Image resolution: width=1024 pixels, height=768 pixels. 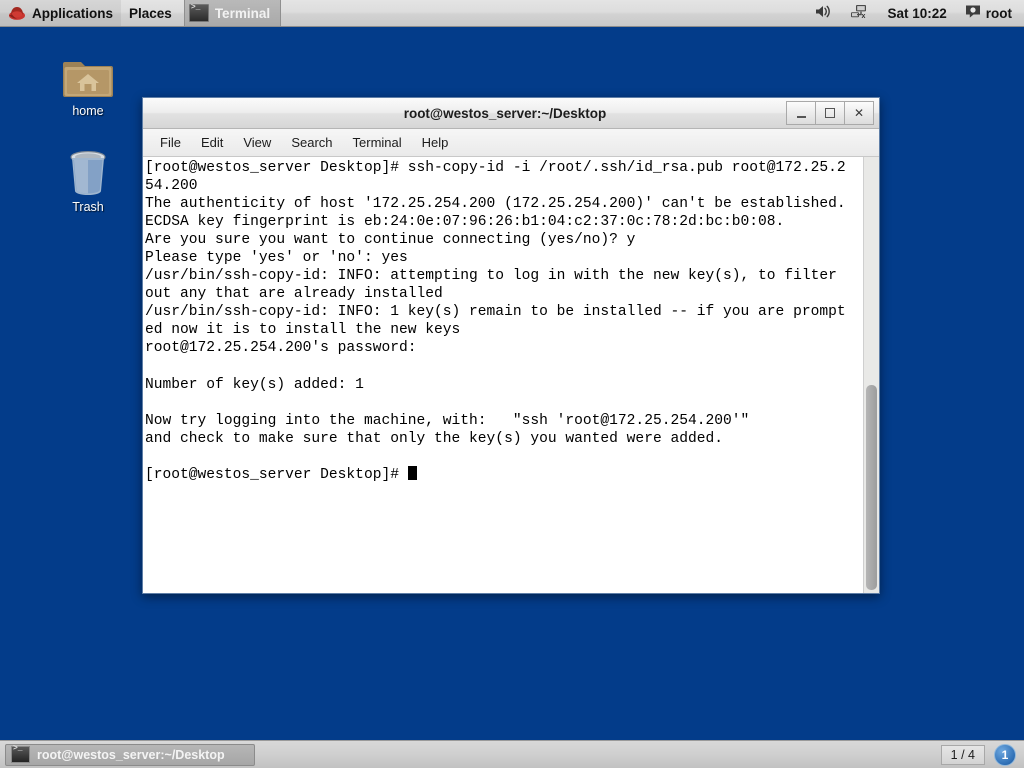 What do you see at coordinates (998, 13) in the screenshot?
I see `user-menu-label: root` at bounding box center [998, 13].